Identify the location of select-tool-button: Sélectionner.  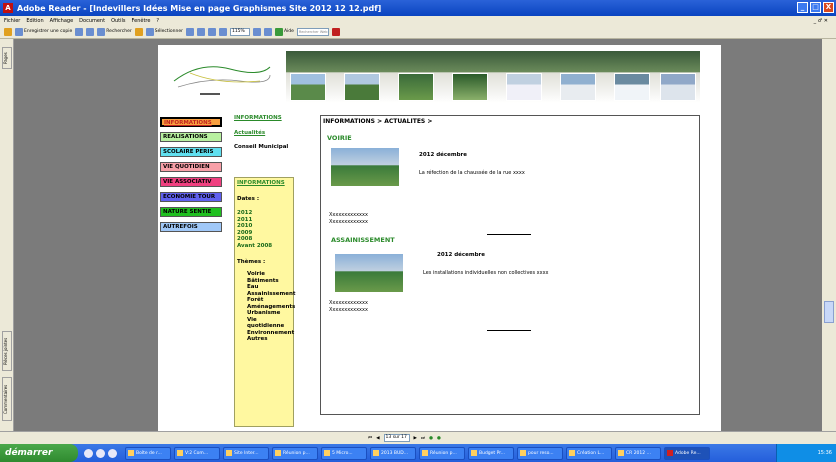
(164, 31).